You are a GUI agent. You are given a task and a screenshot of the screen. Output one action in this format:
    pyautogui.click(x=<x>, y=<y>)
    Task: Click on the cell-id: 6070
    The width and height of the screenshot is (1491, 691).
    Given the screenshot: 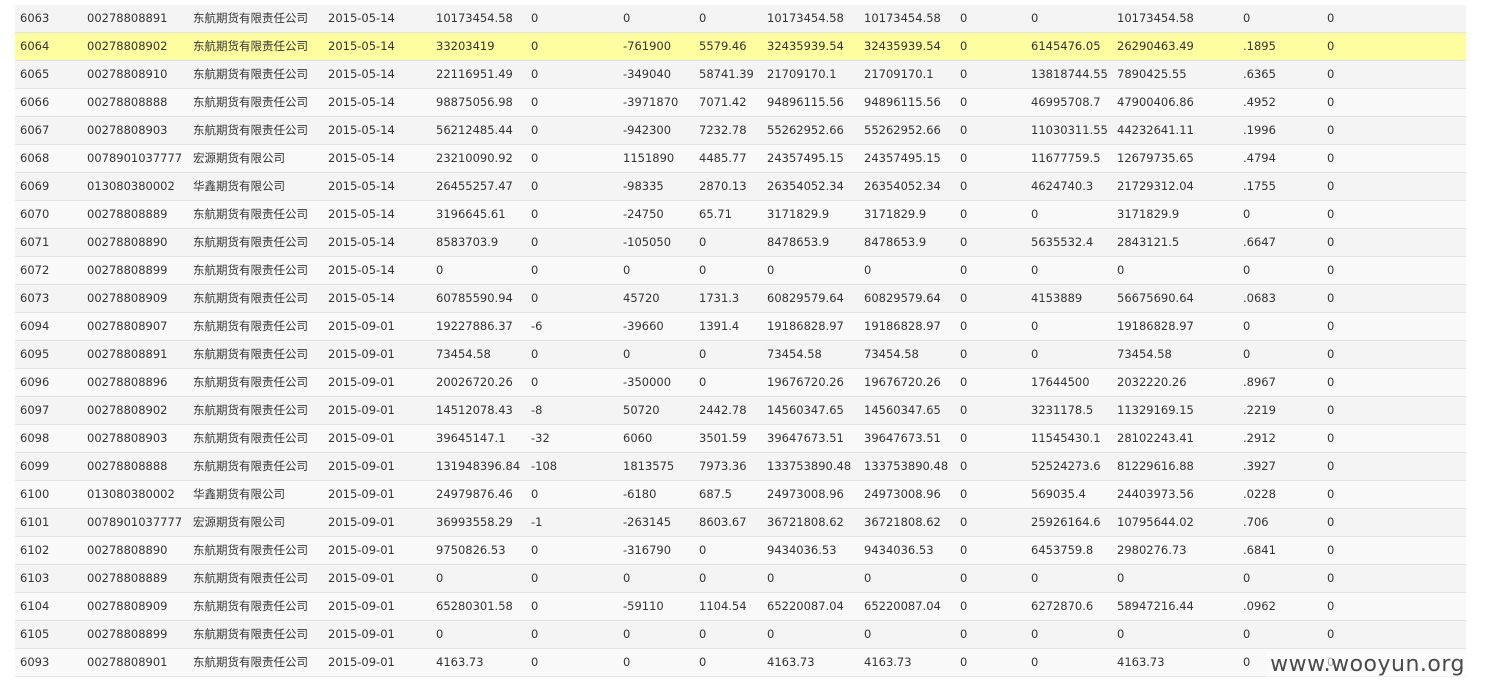 What is the action you would take?
    pyautogui.click(x=48, y=214)
    